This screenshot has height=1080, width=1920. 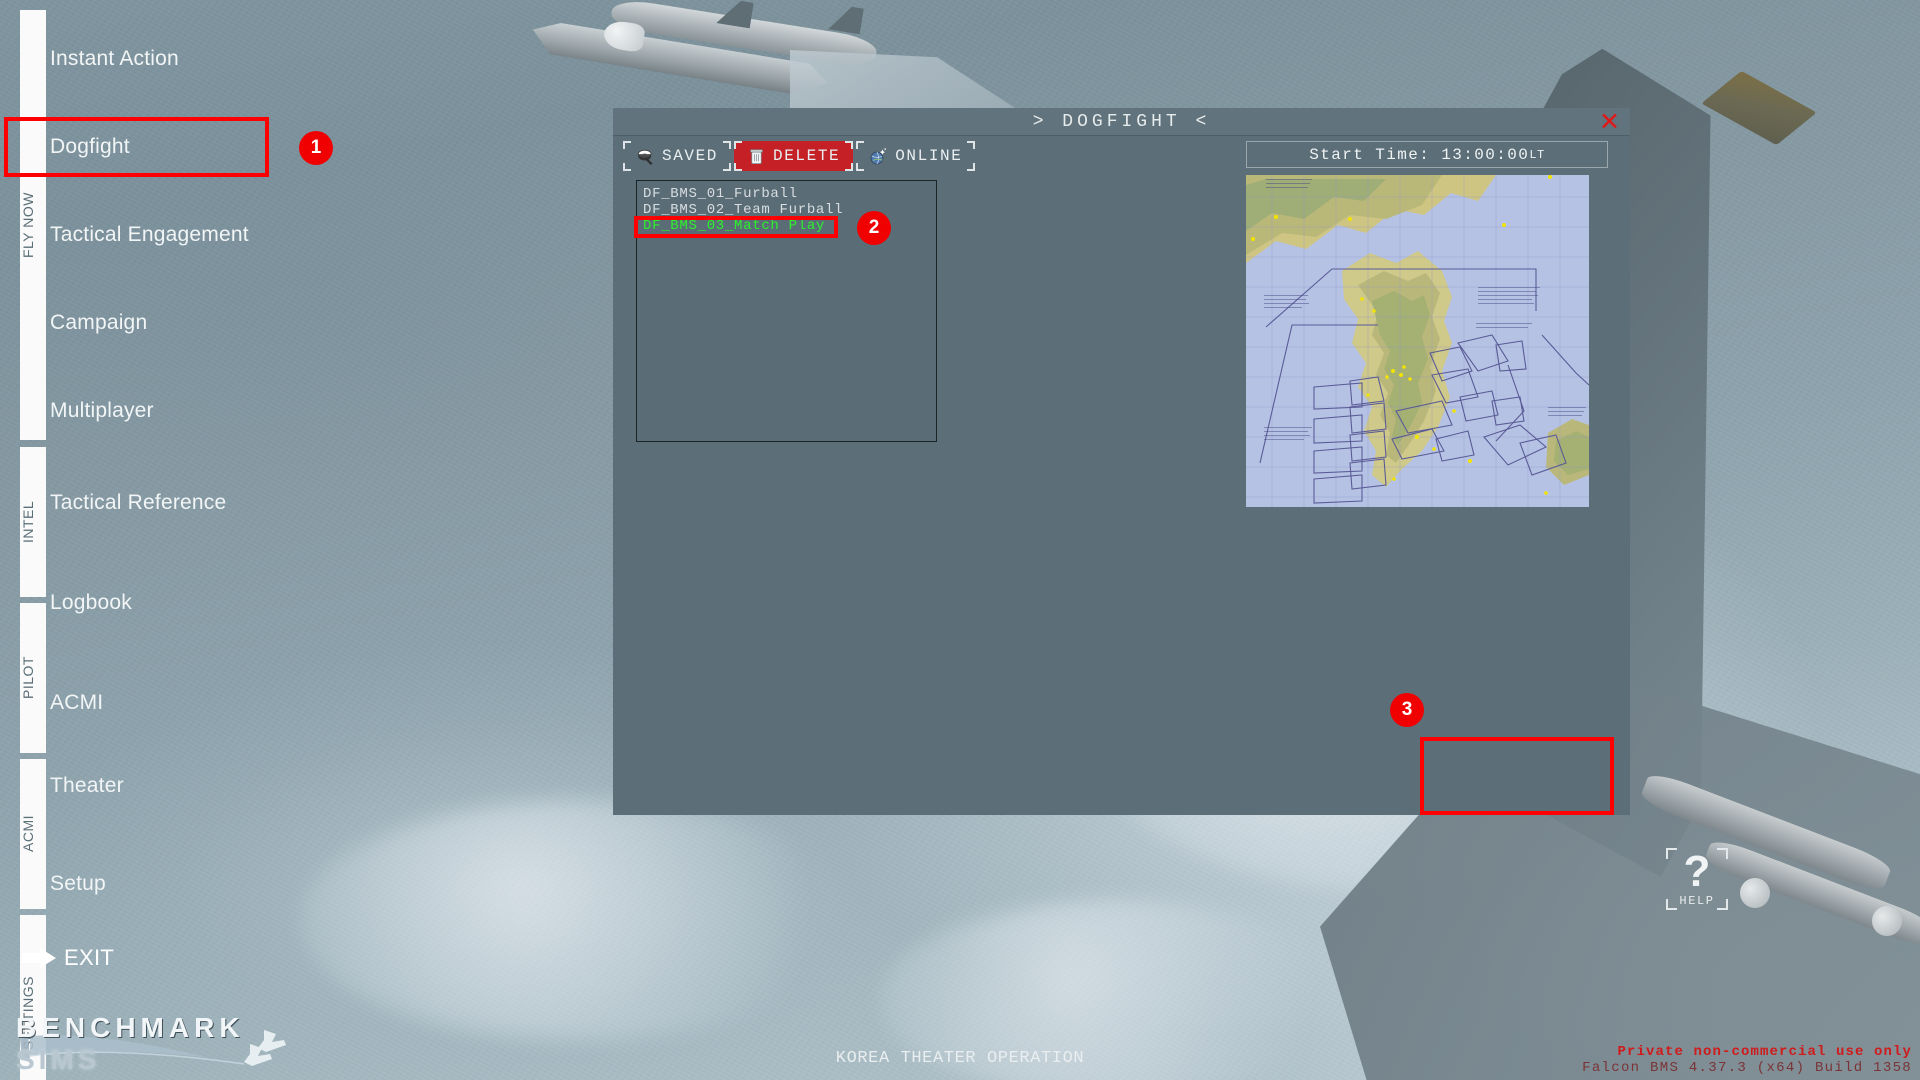 I want to click on help-button: ? HELP, so click(x=1697, y=879).